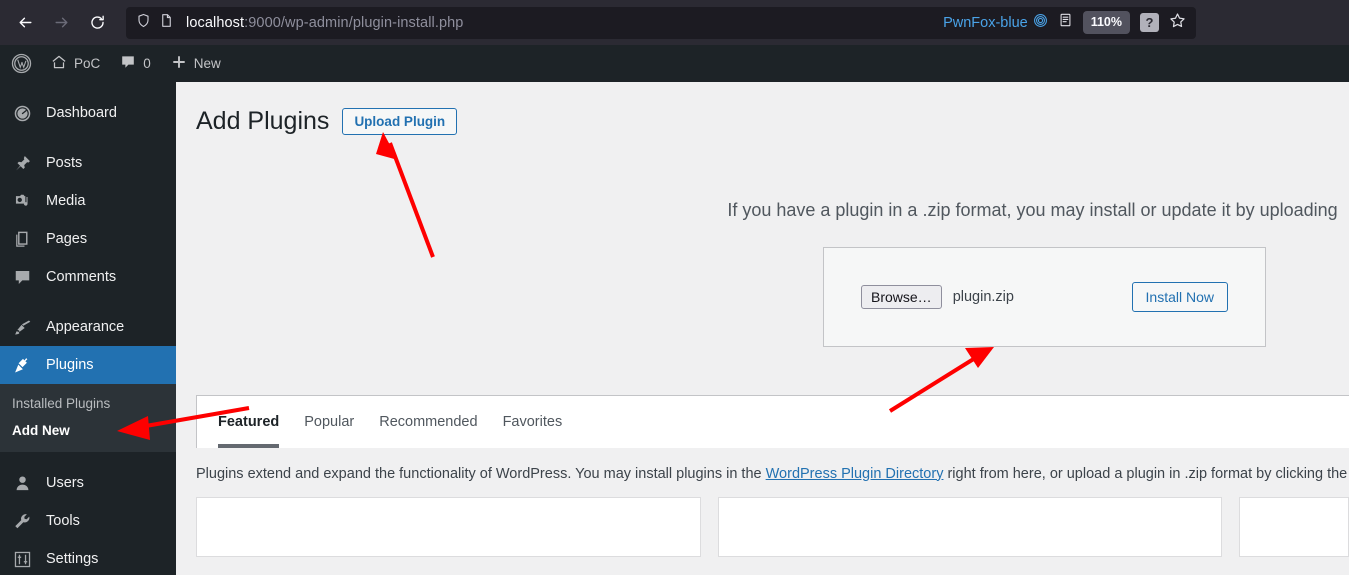  Describe the element at coordinates (400, 121) in the screenshot. I see `upload-plugin-button: Upload Plugin` at that location.